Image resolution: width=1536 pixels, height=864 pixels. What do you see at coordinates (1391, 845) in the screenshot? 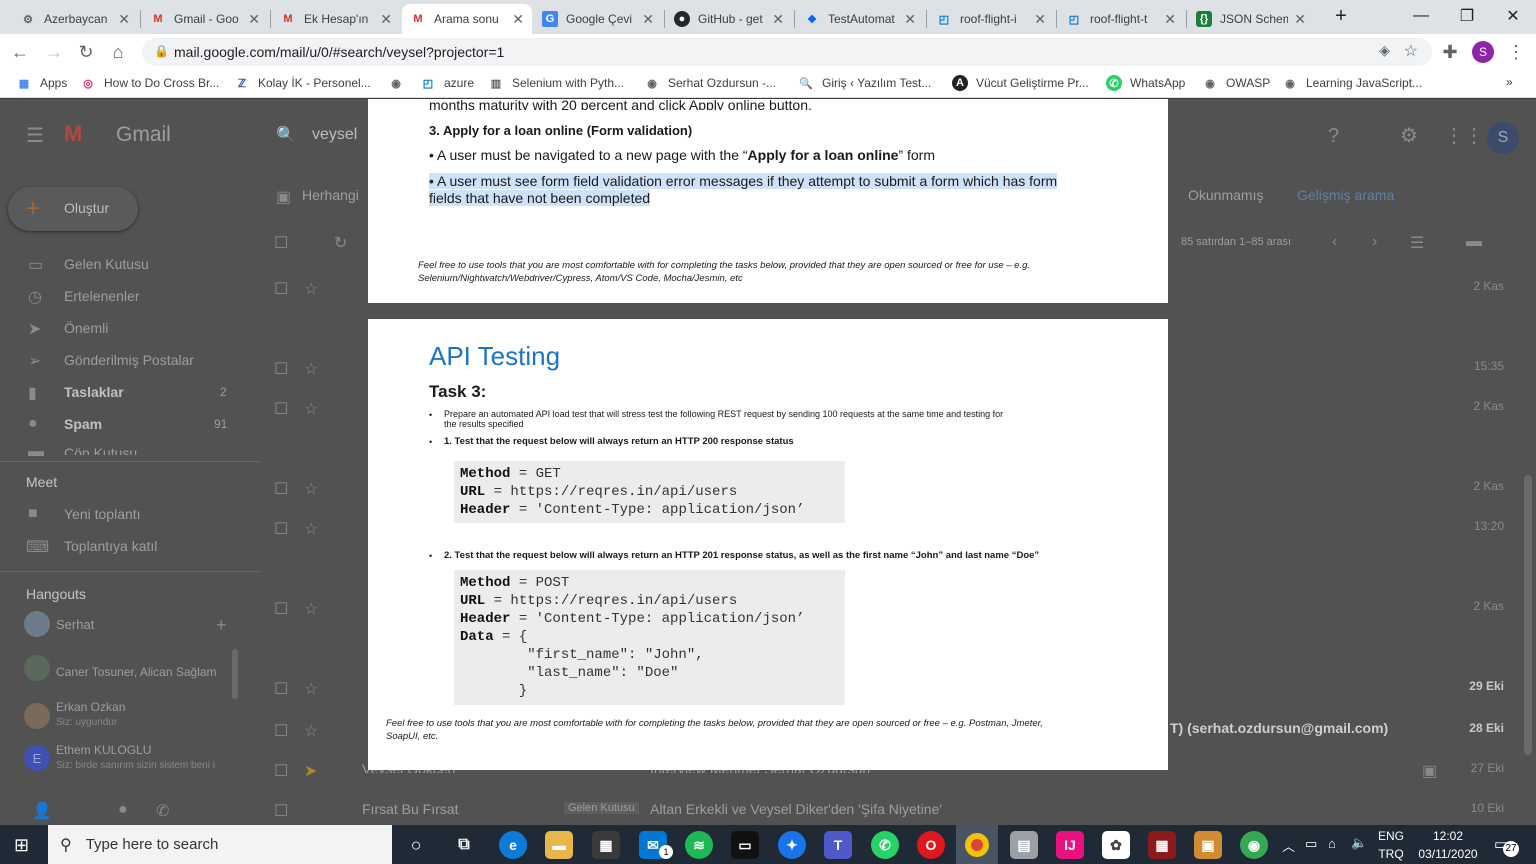
I see `language-indicator: ENG TRQ` at bounding box center [1391, 845].